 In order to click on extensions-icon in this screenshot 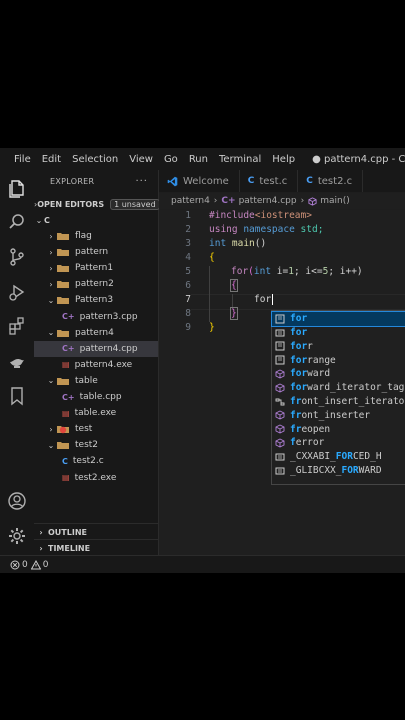, I will do `click(17, 326)`.